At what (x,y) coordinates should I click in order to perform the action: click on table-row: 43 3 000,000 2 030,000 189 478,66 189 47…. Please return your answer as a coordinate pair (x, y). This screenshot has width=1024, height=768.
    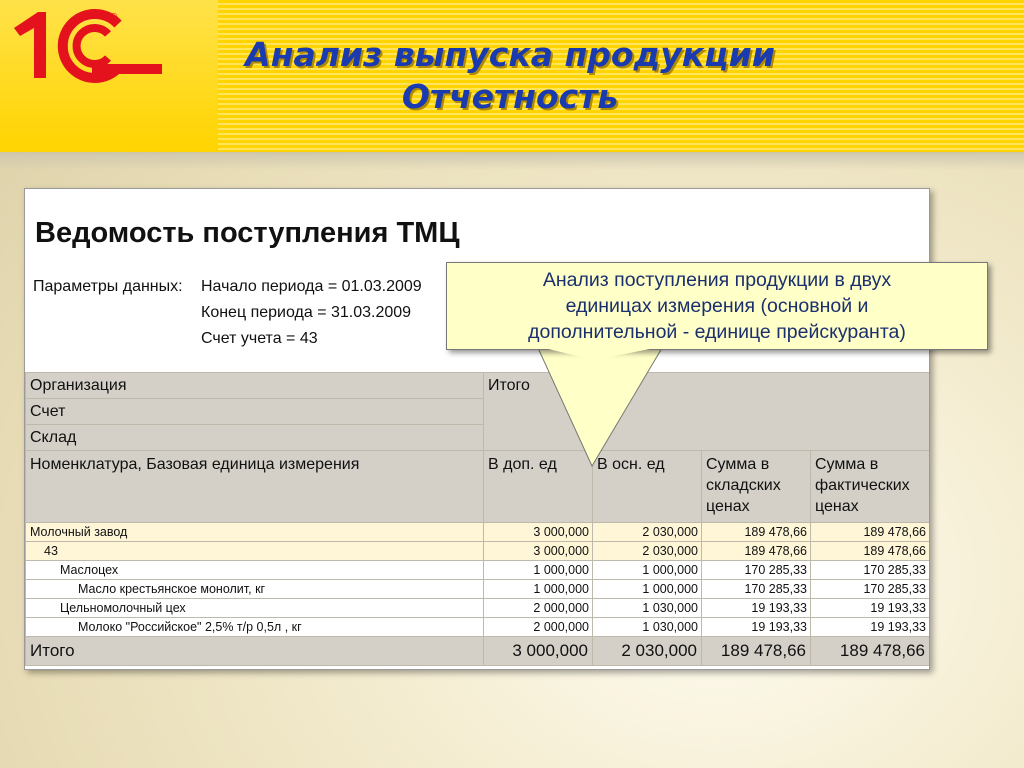
    Looking at the image, I should click on (477, 551).